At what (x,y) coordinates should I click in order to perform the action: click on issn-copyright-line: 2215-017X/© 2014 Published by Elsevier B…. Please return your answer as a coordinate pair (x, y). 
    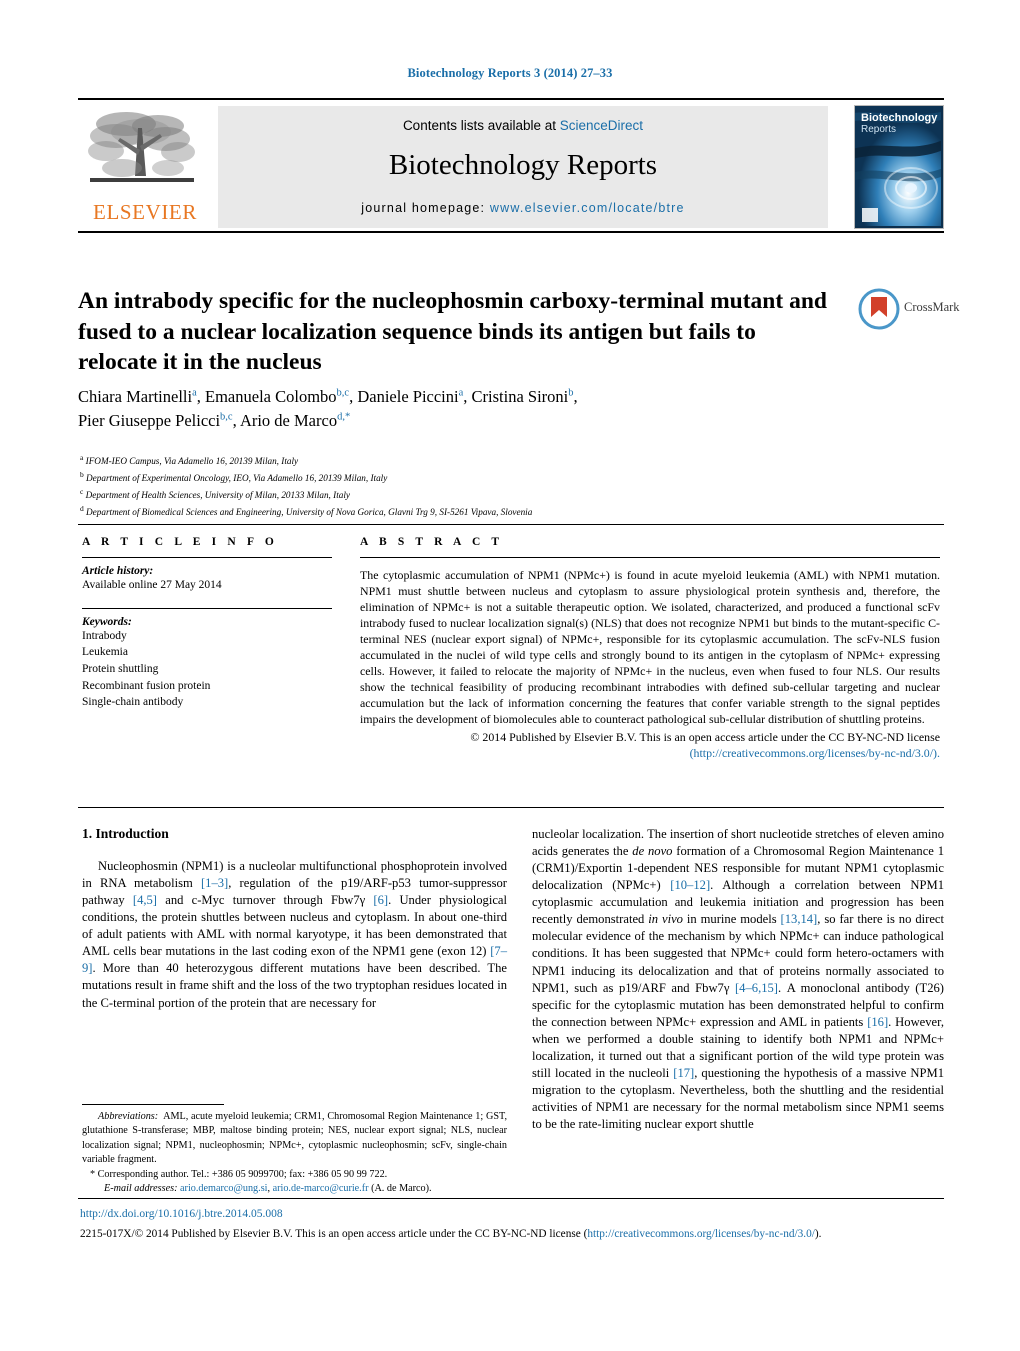
    Looking at the image, I should click on (520, 1234).